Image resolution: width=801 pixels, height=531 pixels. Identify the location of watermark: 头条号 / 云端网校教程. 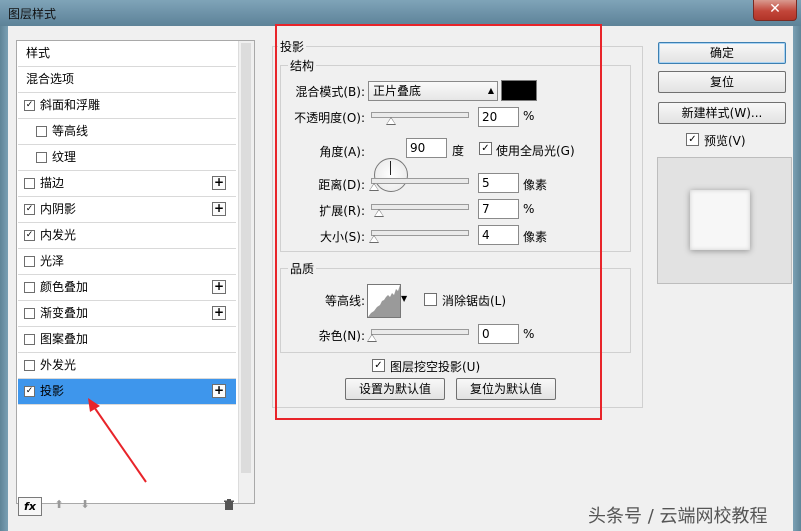
(678, 516).